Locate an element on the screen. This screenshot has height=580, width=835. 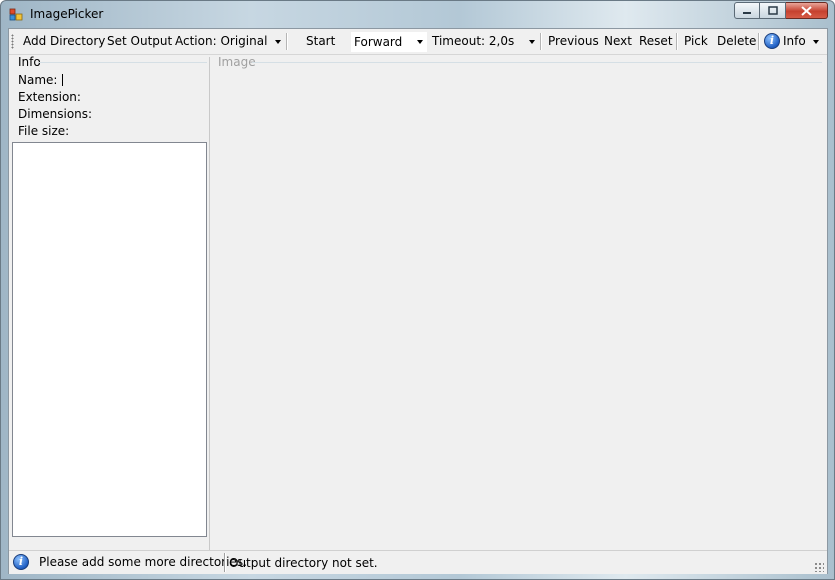
delete-button: Delete is located at coordinates (736, 41).